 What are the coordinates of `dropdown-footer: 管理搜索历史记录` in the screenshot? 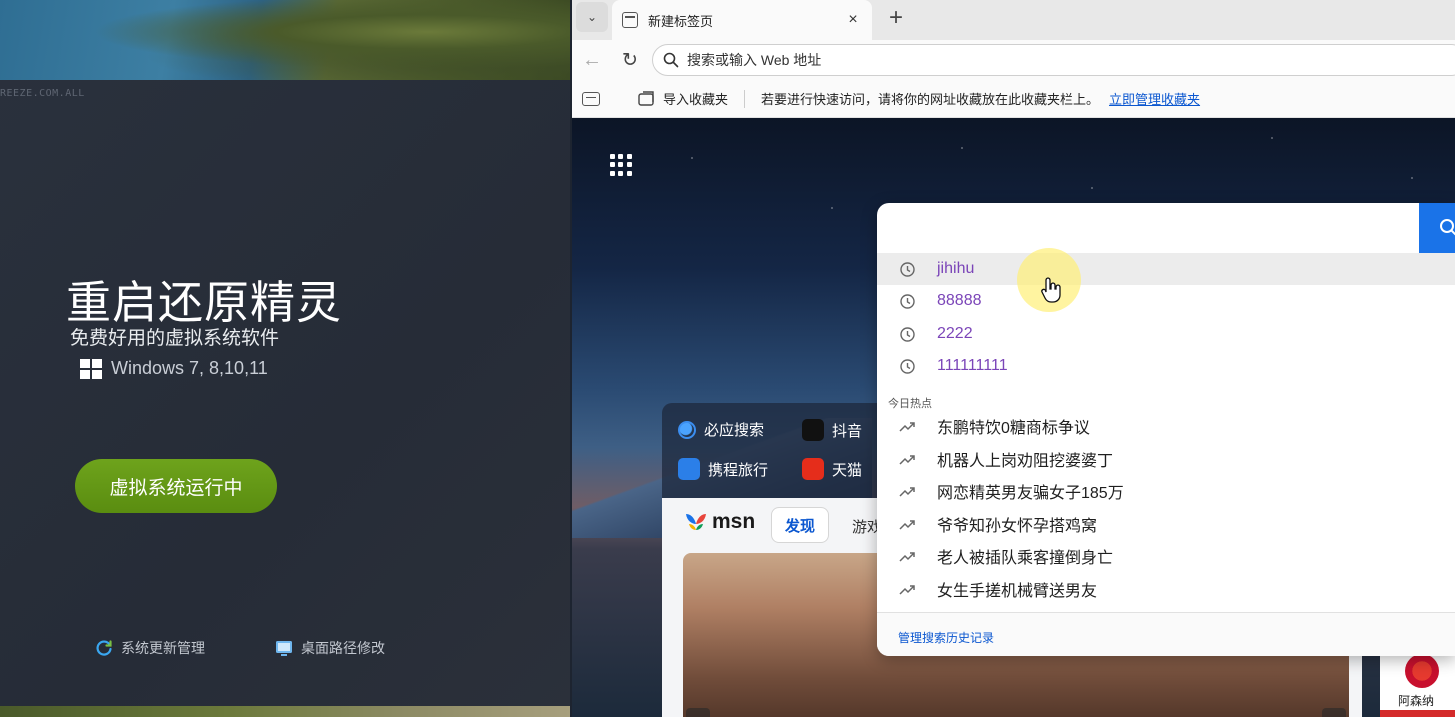 It's located at (1166, 634).